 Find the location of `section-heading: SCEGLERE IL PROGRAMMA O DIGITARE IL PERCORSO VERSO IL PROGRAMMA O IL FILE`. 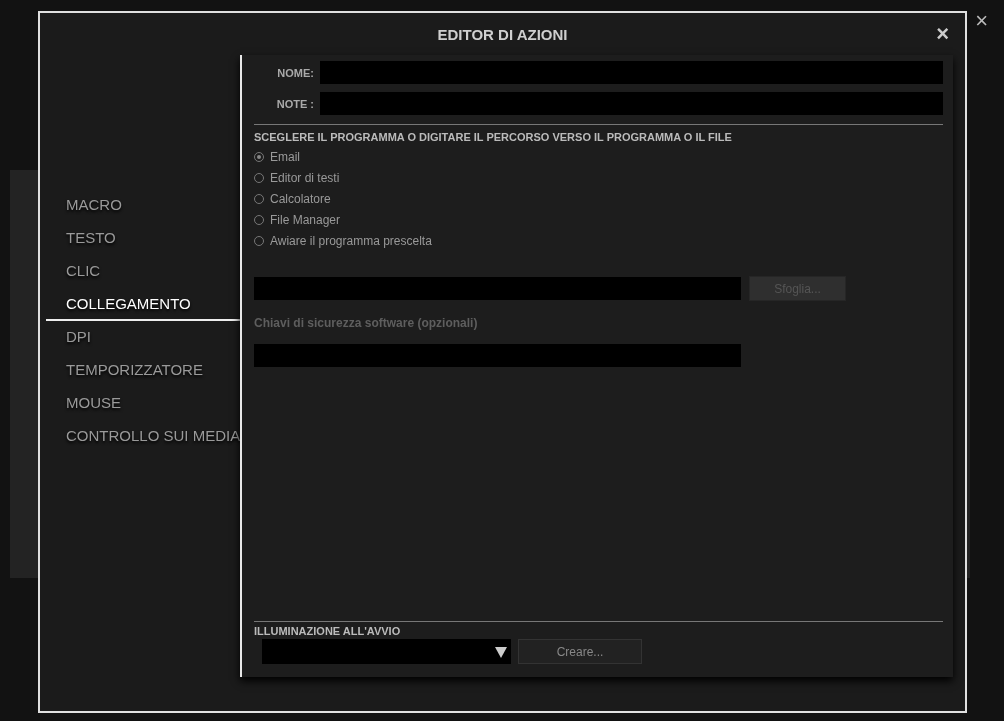

section-heading: SCEGLERE IL PROGRAMMA O DIGITARE IL PERCORSO VERSO IL PROGRAMMA O IL FILE is located at coordinates (493, 137).